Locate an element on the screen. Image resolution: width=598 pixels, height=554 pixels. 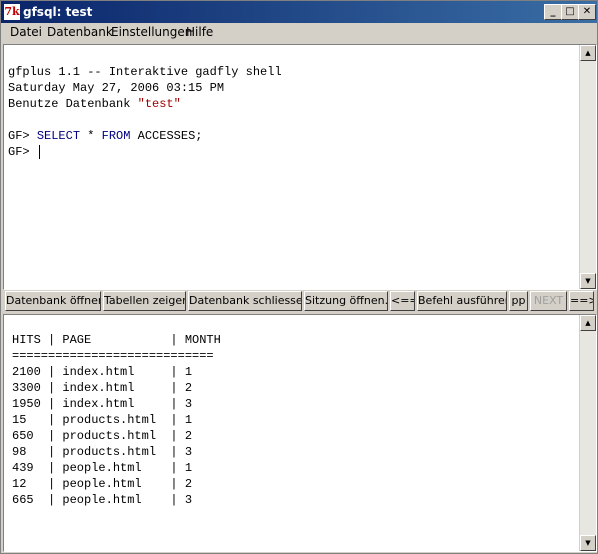
input-scrollbar: ▲ ▼ is located at coordinates (587, 167).